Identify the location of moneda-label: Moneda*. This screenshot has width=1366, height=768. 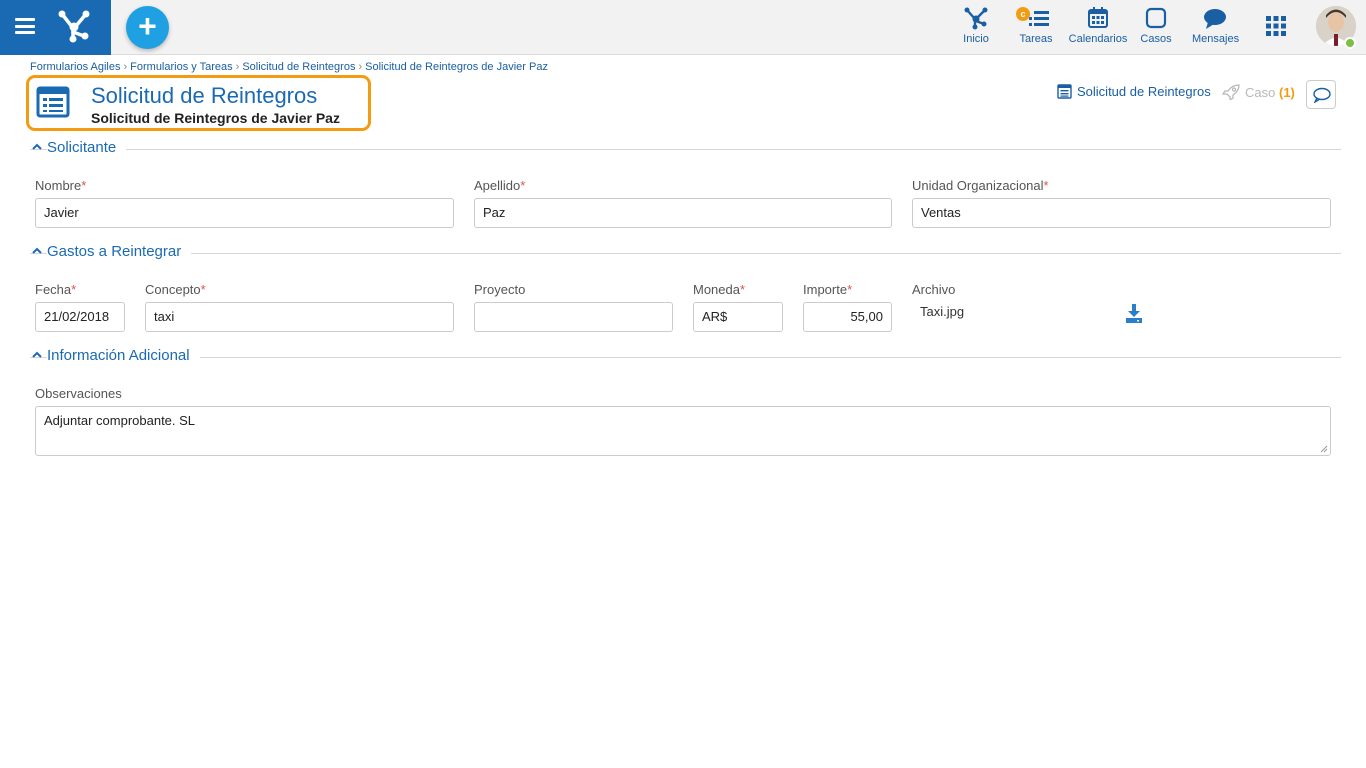
(719, 289).